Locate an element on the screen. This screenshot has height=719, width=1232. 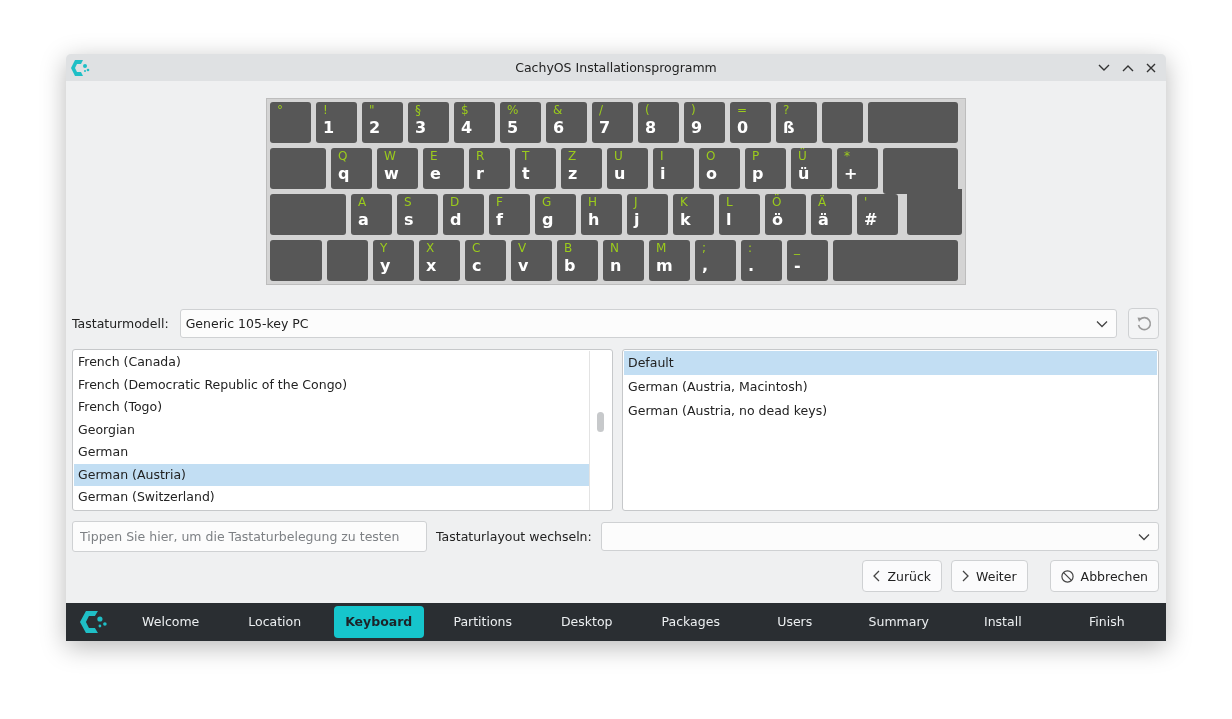
keyboard-model-dropdown: Generic 105-key PC is located at coordinates (648, 323).